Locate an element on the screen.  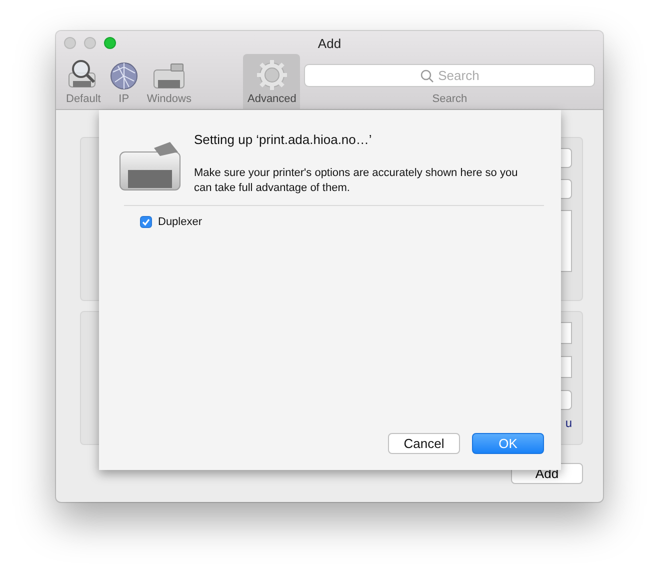
dialog-title: Setting up ‘print.ada.hioa.no…’ is located at coordinates (283, 139).